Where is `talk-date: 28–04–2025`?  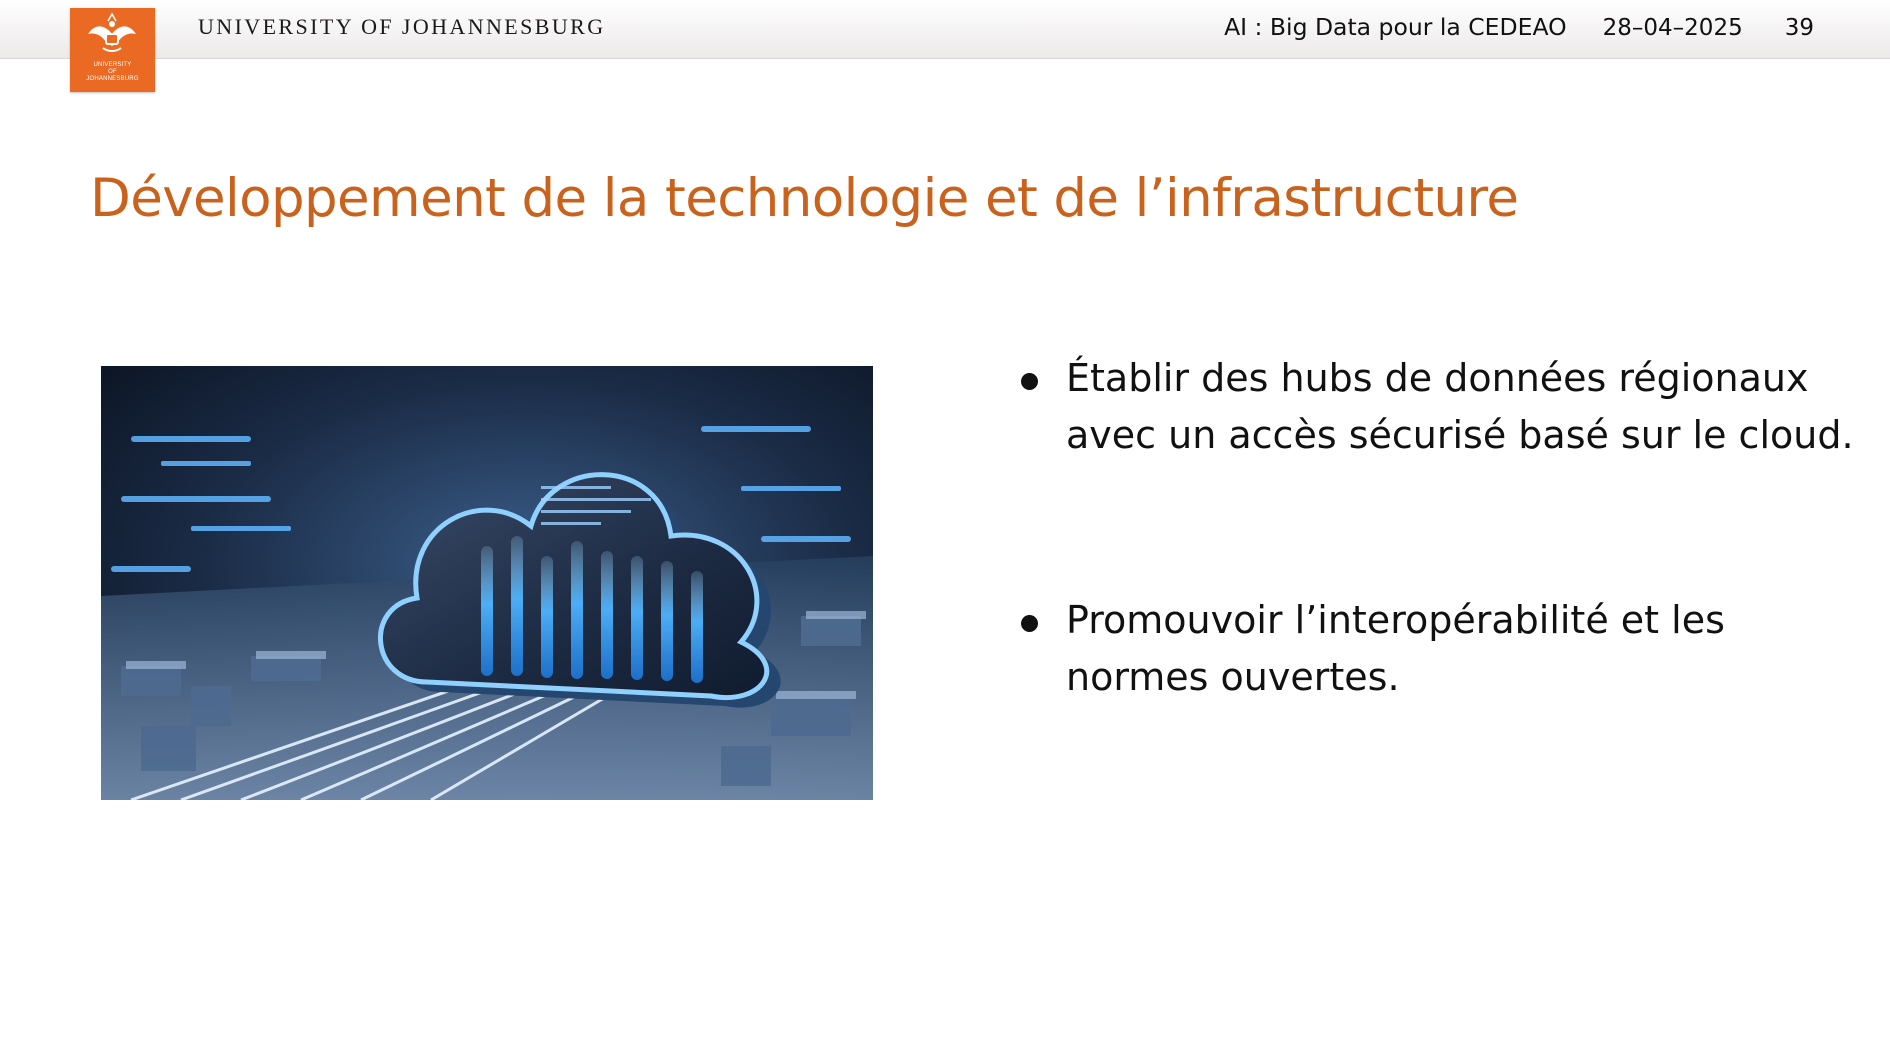
talk-date: 28–04–2025 is located at coordinates (1672, 28).